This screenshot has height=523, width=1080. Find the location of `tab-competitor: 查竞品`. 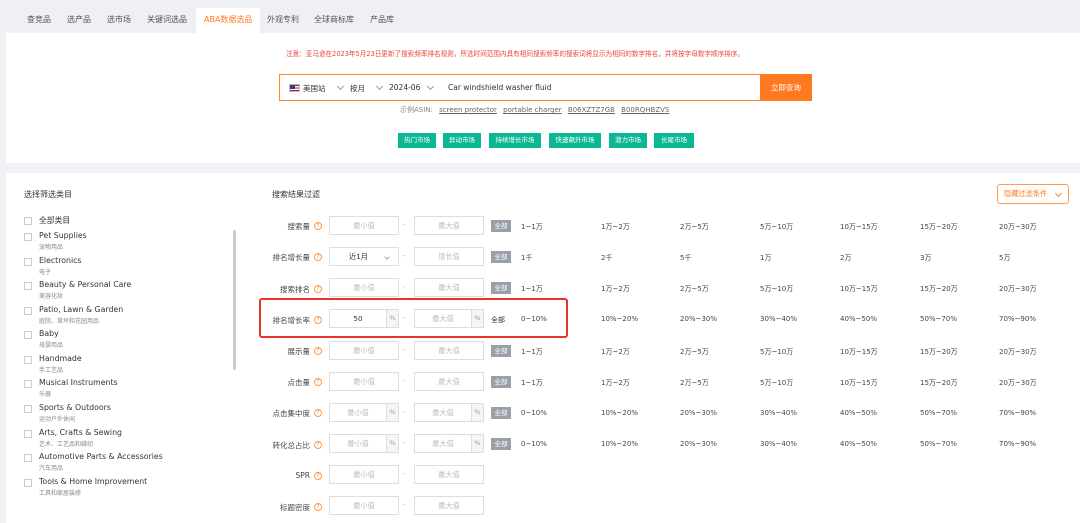

tab-competitor: 查竞品 is located at coordinates (39, 19).